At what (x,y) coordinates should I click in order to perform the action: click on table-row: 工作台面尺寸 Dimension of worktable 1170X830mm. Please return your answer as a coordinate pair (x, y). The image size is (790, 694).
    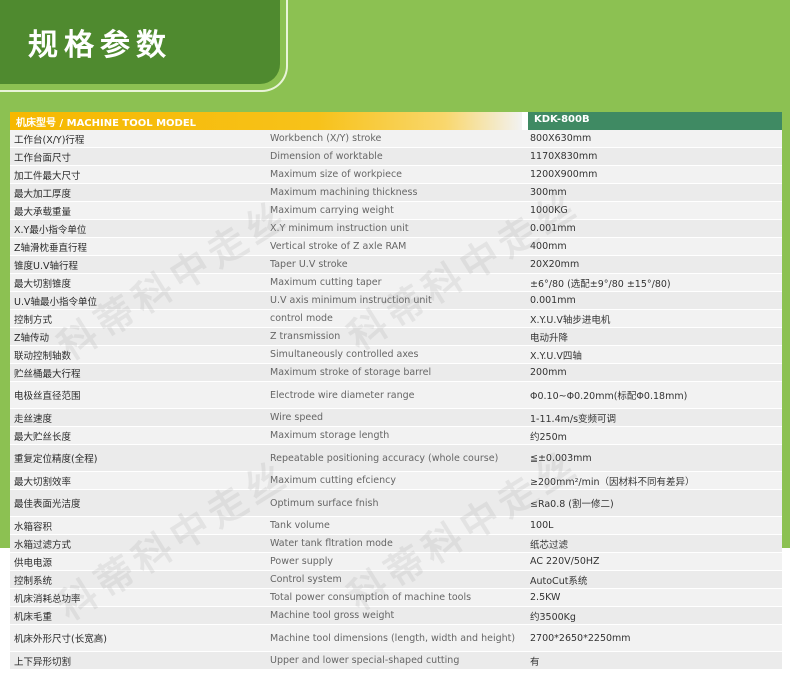
    Looking at the image, I should click on (396, 157).